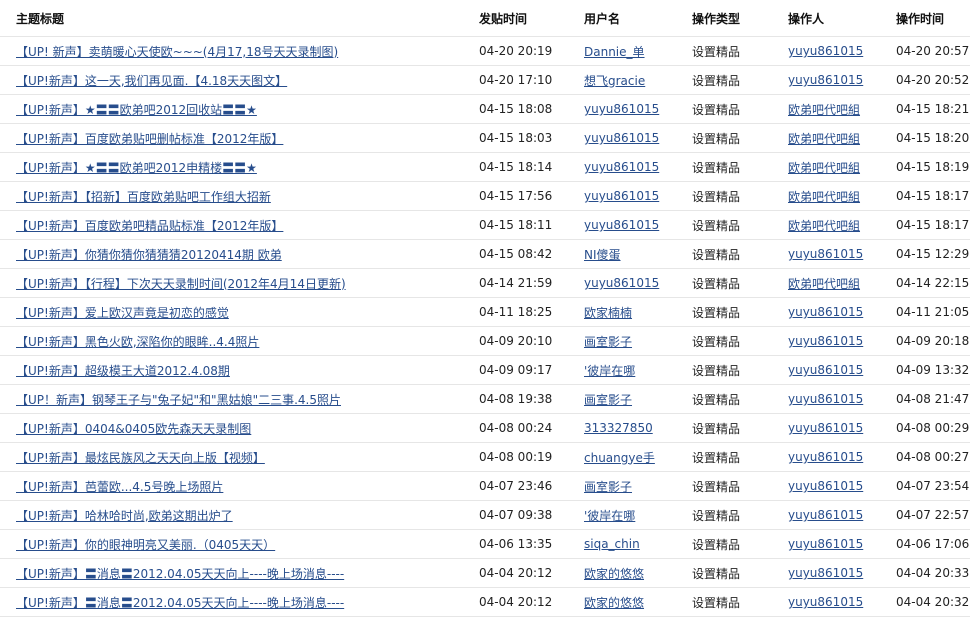 The width and height of the screenshot is (970, 626). Describe the element at coordinates (516, 167) in the screenshot. I see `post-time: 04-15 18:14` at that location.